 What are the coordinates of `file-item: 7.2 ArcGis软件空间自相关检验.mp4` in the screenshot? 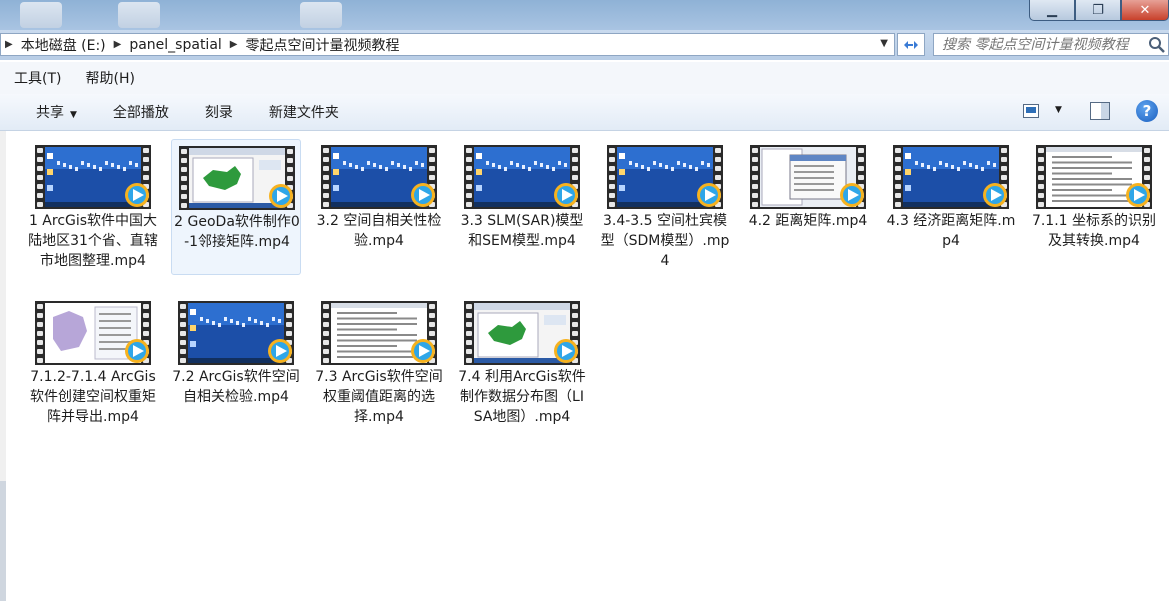 It's located at (236, 363).